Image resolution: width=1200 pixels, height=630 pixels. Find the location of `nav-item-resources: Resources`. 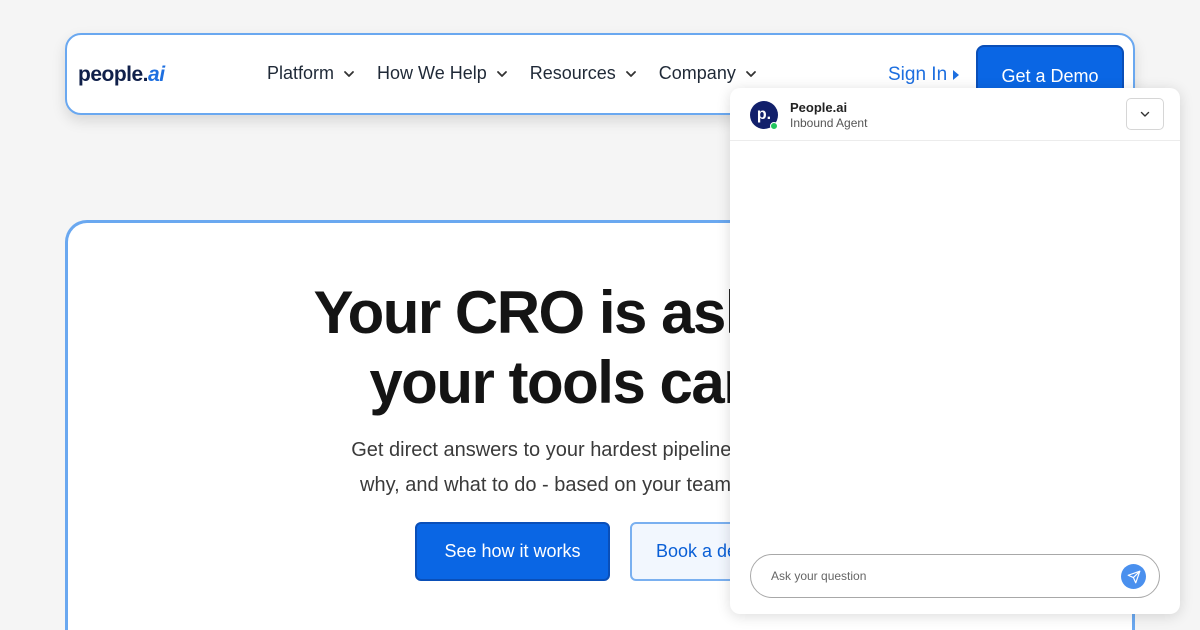

nav-item-resources: Resources is located at coordinates (583, 73).